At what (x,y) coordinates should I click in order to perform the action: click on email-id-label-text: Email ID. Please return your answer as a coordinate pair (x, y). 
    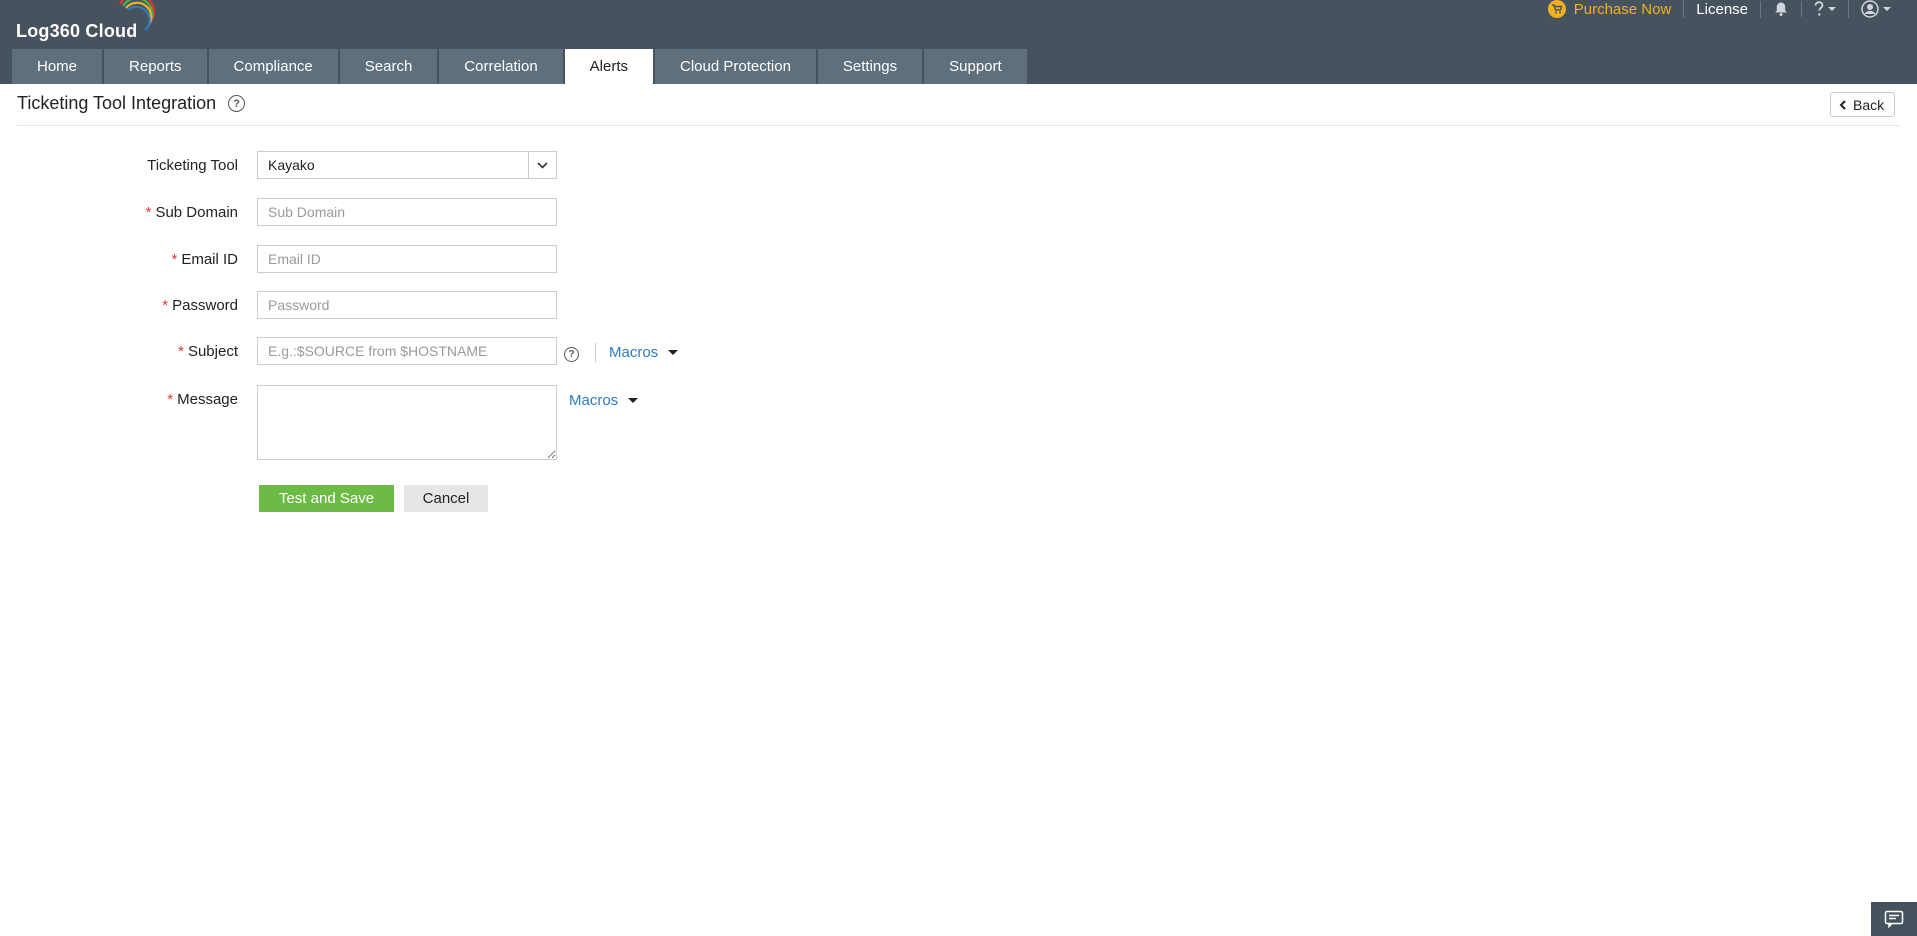
    Looking at the image, I should click on (209, 259).